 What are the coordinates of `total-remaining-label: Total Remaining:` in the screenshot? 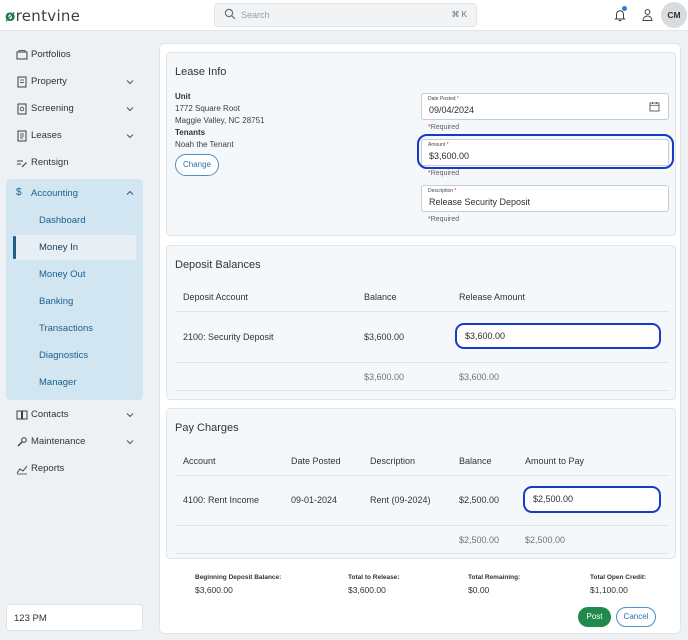 It's located at (494, 577).